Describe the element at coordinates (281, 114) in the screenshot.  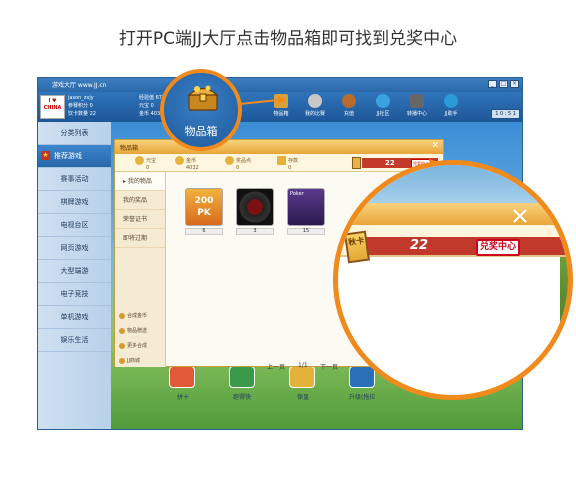
I see `toolbar-label: 物品箱` at that location.